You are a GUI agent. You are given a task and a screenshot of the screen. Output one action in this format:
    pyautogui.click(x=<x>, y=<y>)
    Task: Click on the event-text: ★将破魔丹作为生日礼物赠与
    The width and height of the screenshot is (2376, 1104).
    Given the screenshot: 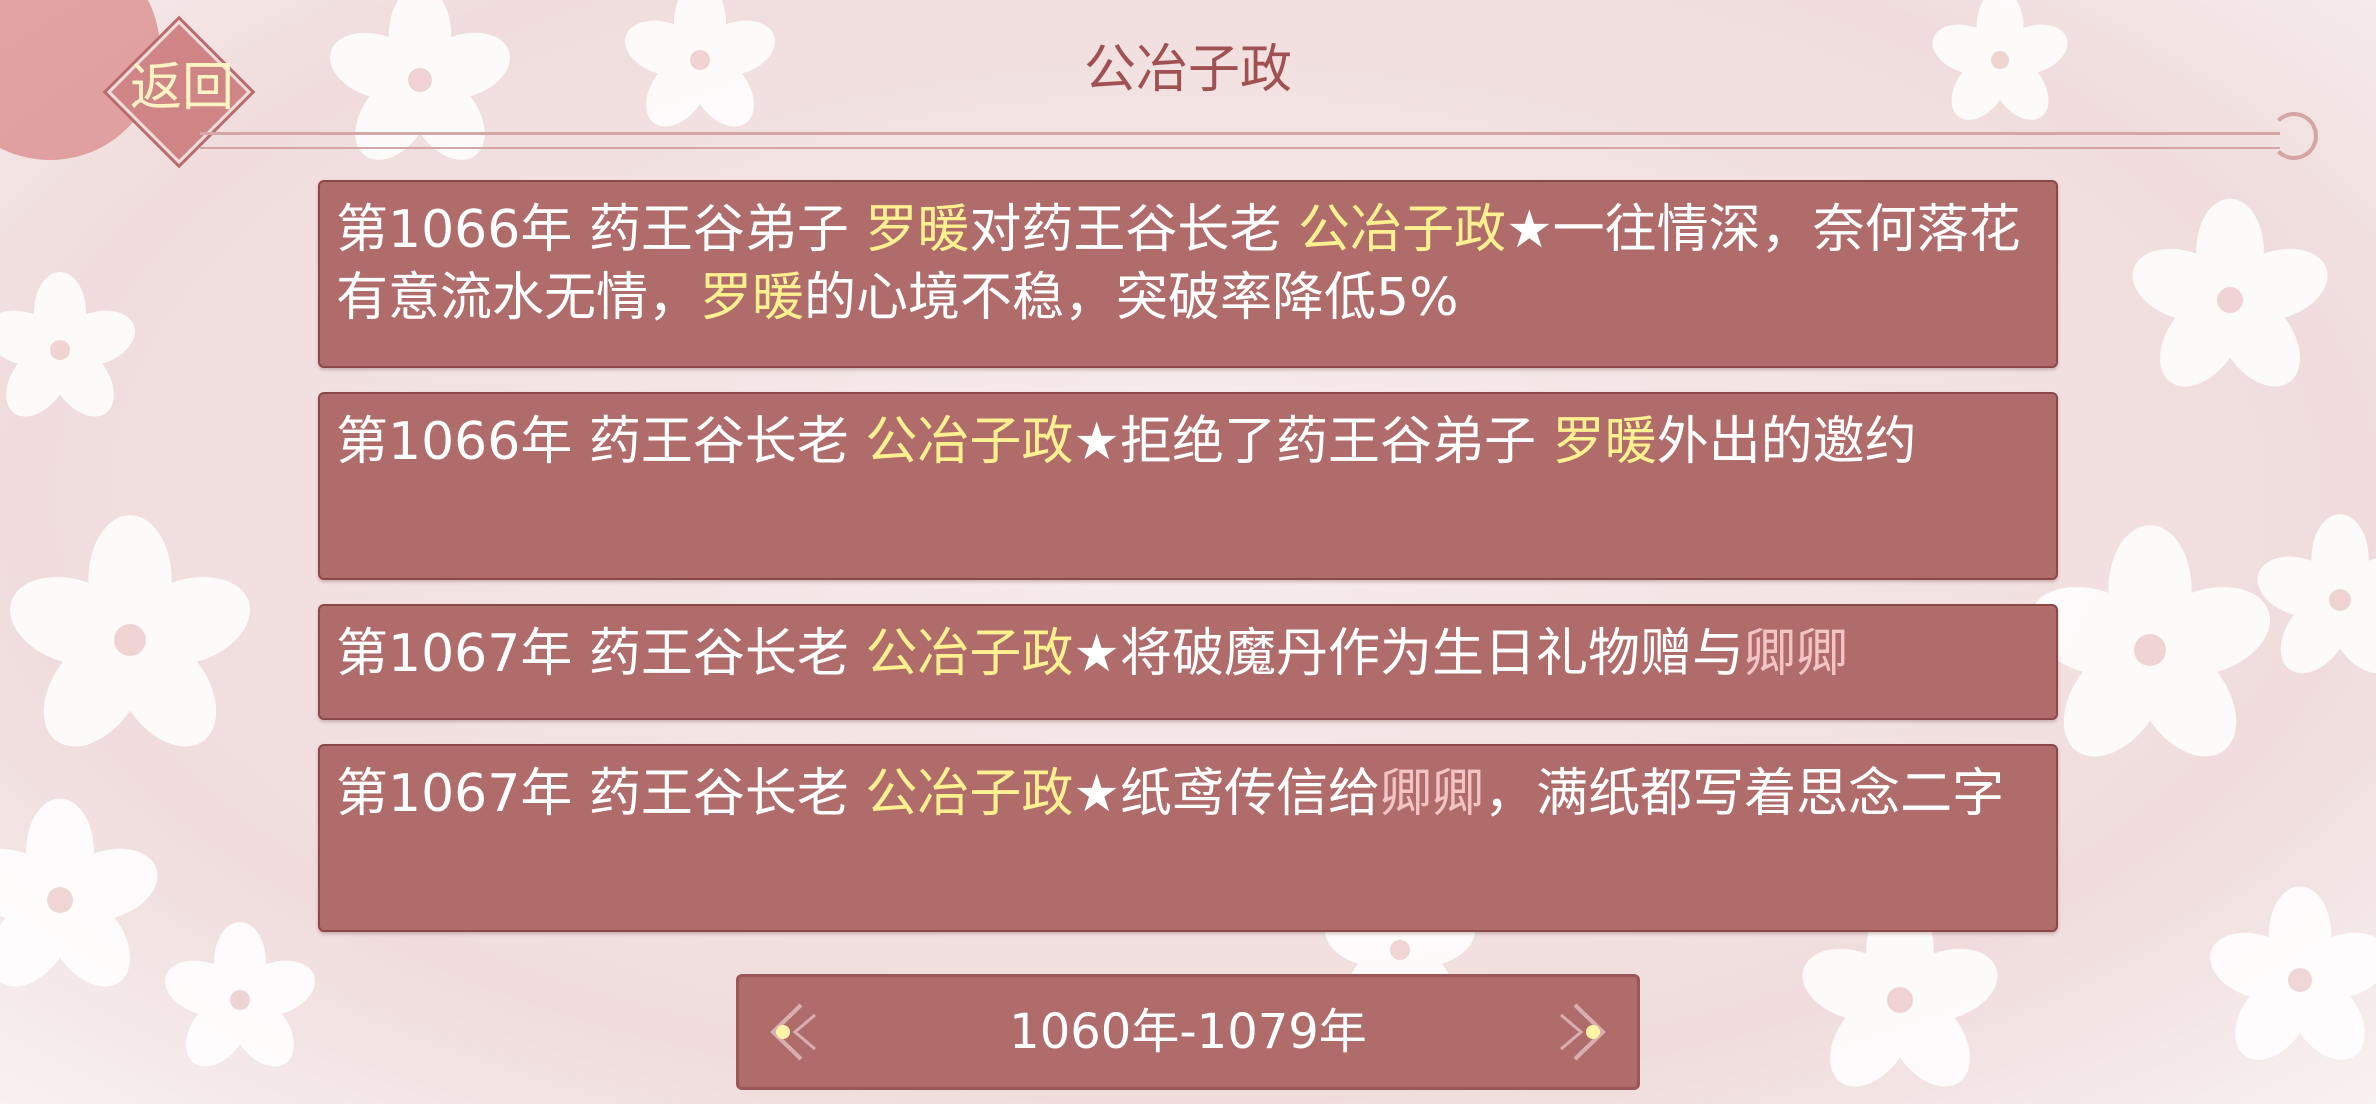 What is the action you would take?
    pyautogui.click(x=1409, y=654)
    